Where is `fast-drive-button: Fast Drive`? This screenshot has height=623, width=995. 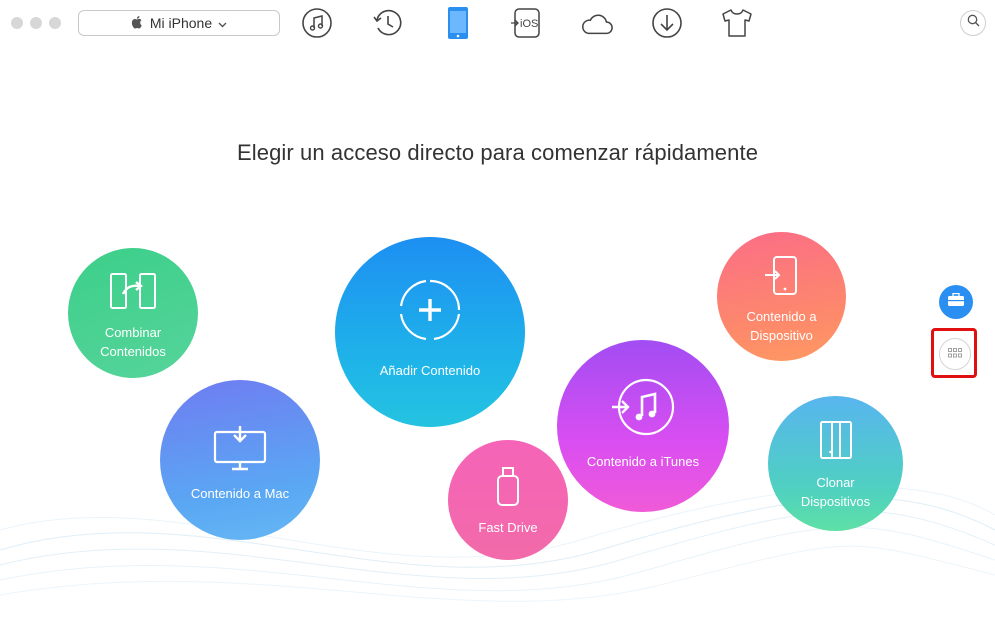 fast-drive-button: Fast Drive is located at coordinates (508, 500).